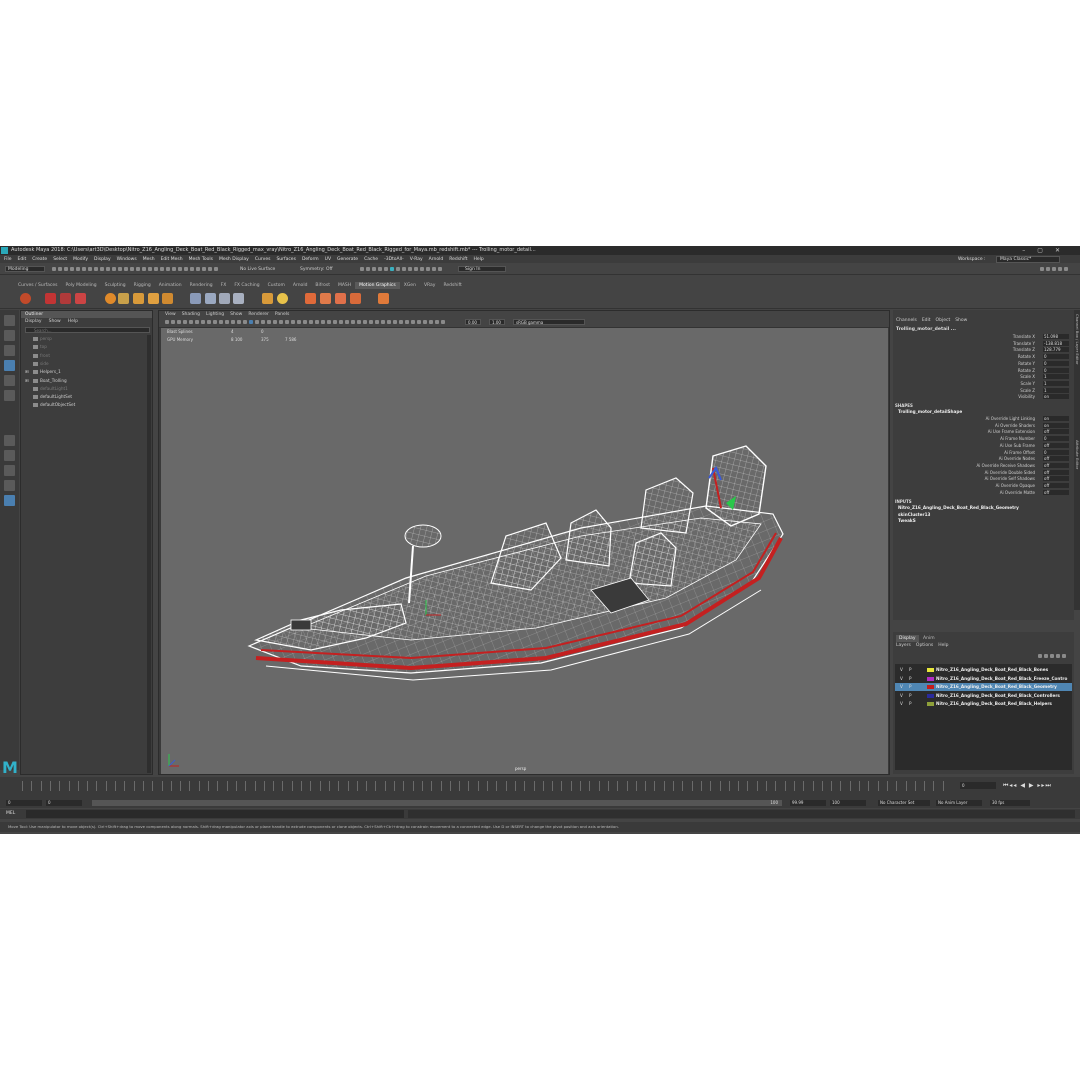  Describe the element at coordinates (9, 470) in the screenshot. I see `persp-outliner-icon` at that location.